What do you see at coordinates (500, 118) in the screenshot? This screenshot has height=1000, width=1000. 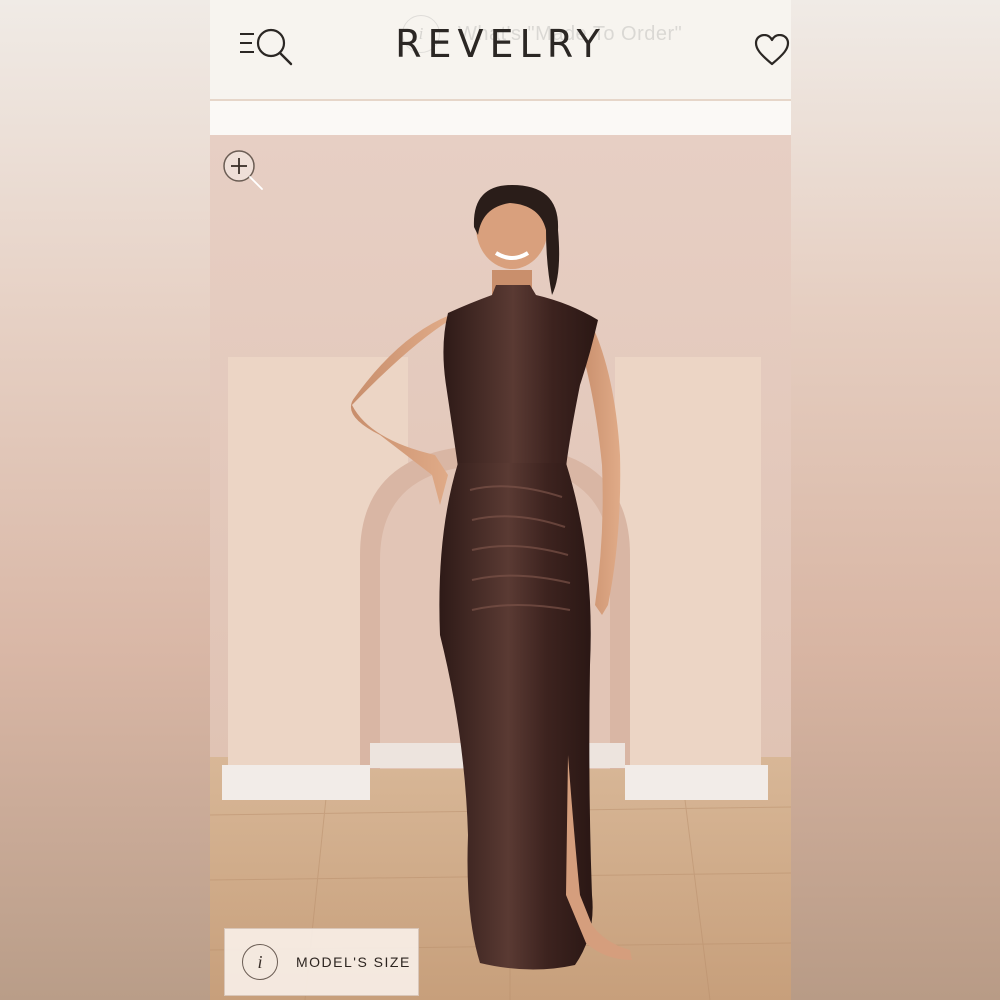 I see `sub-header-bar` at bounding box center [500, 118].